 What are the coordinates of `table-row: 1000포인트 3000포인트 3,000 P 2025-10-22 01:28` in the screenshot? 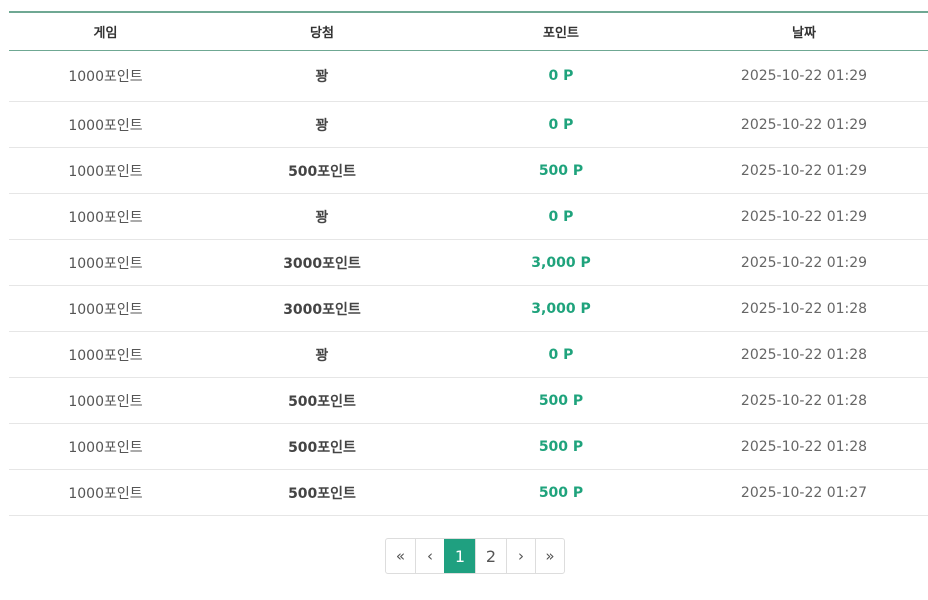 It's located at (468, 308).